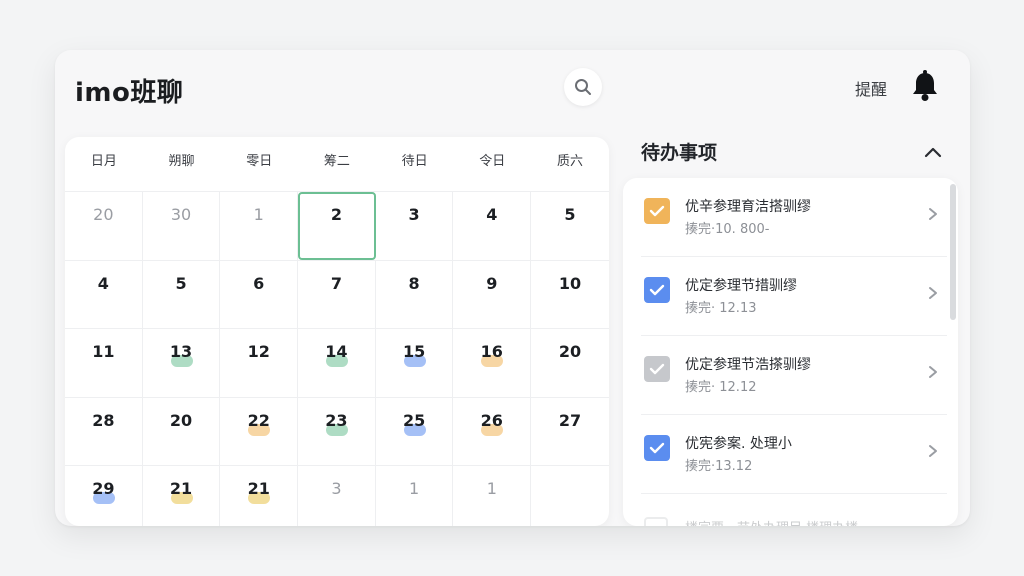 The width and height of the screenshot is (1024, 576). I want to click on todo-title: 楼宗要一节处办理目 楼理办楼, so click(771, 521).